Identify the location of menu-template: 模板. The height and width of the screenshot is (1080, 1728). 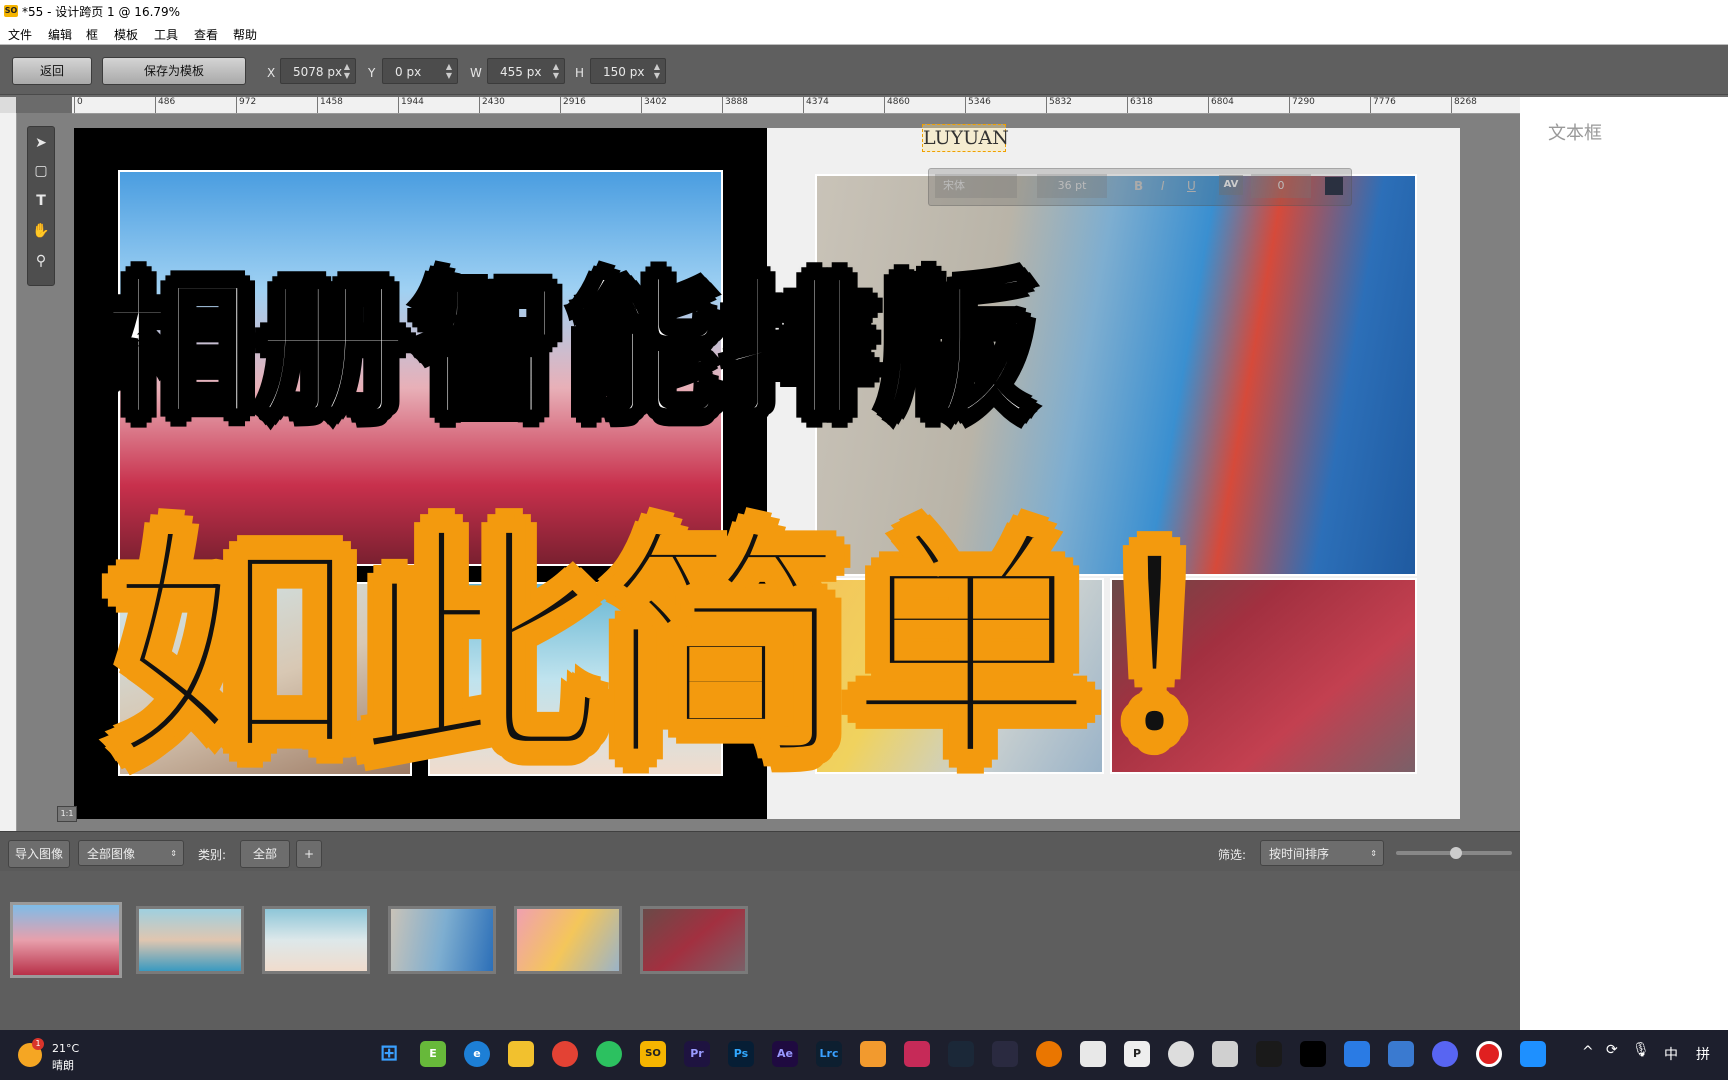
(126, 34).